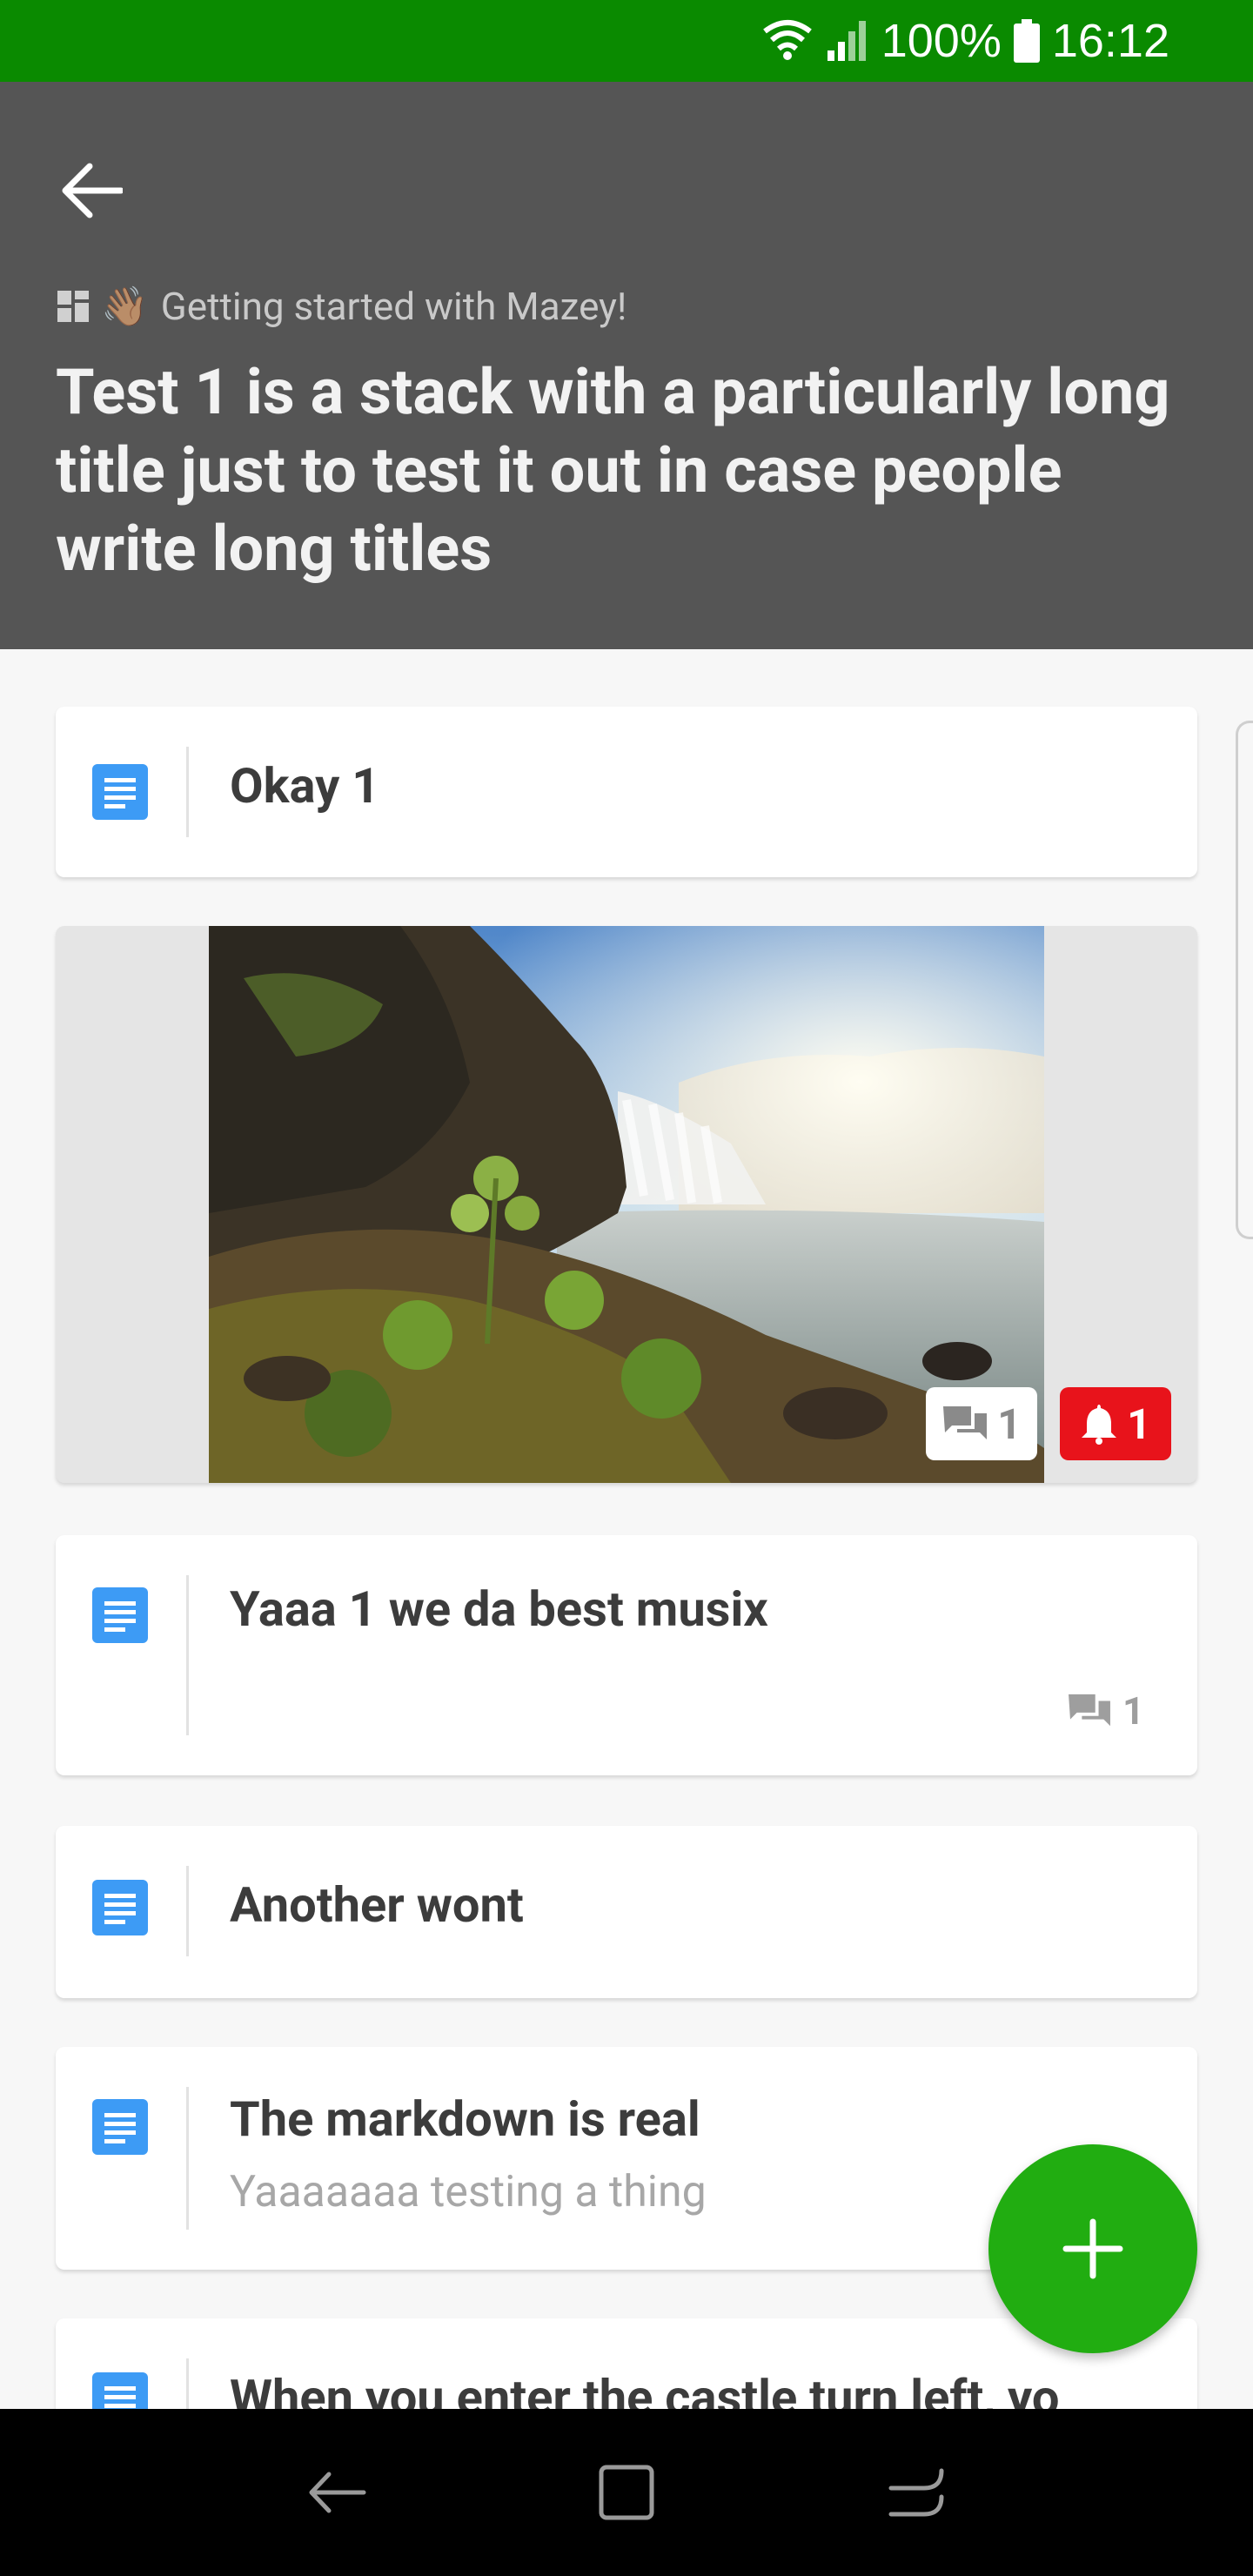 The image size is (1253, 2576). What do you see at coordinates (1139, 1424) in the screenshot?
I see `alerts-count: 1` at bounding box center [1139, 1424].